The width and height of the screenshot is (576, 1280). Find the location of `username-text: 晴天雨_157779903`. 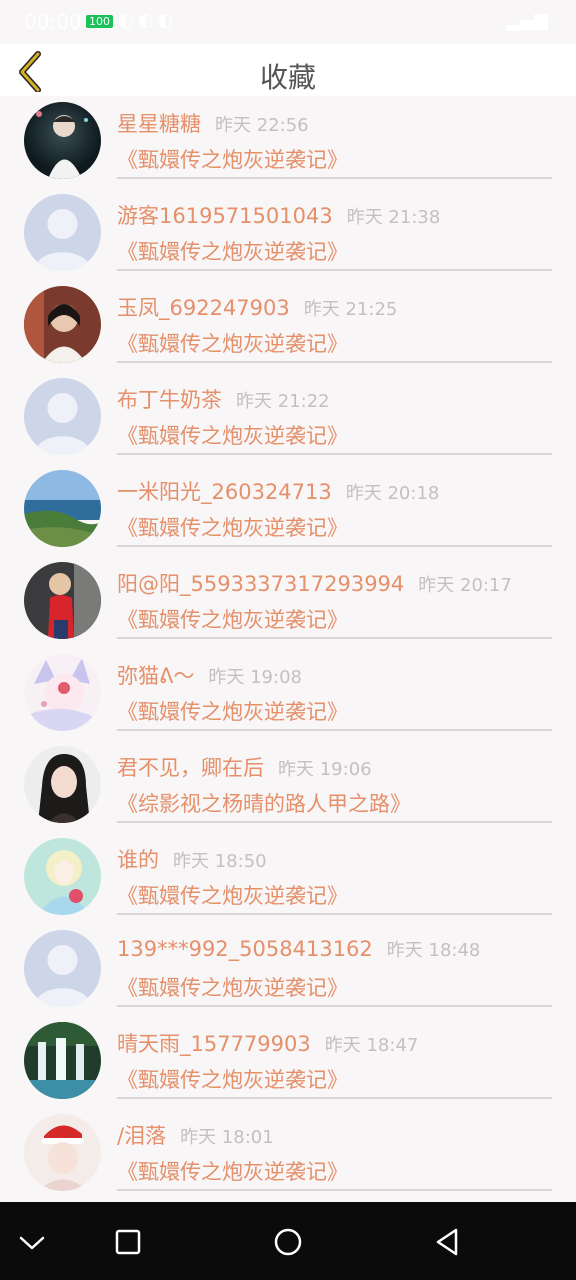

username-text: 晴天雨_157779903 is located at coordinates (214, 1044).